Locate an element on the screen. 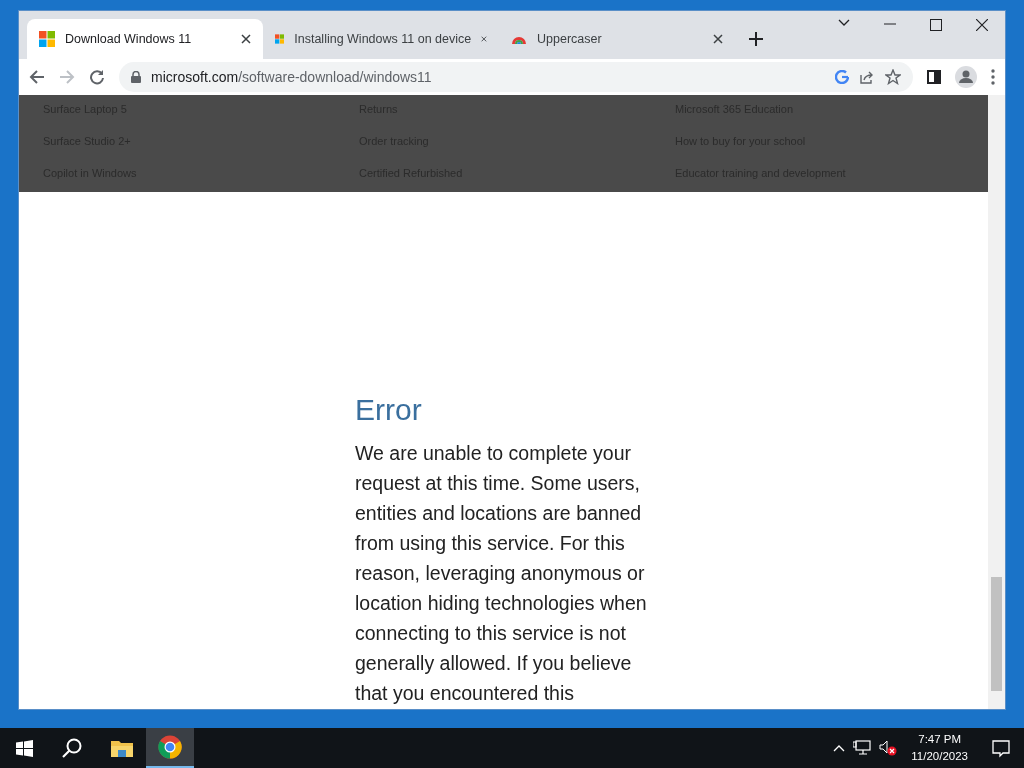  side-panel-icon is located at coordinates (934, 77).